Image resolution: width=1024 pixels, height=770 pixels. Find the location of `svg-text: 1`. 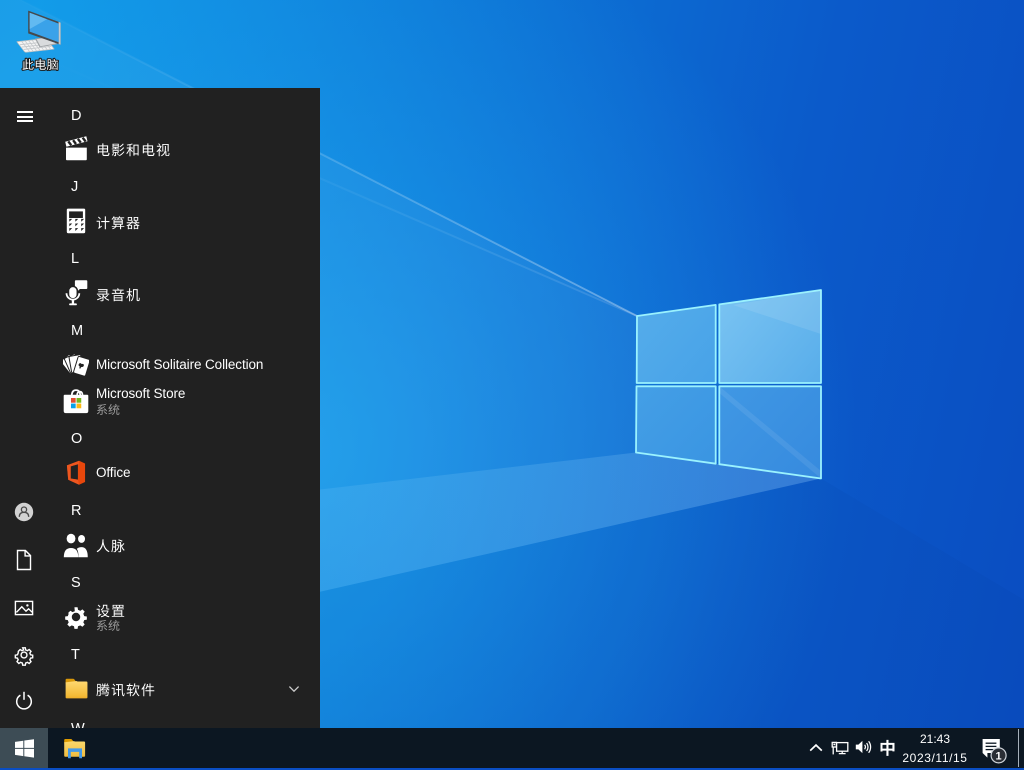

svg-text: 1 is located at coordinates (999, 756).